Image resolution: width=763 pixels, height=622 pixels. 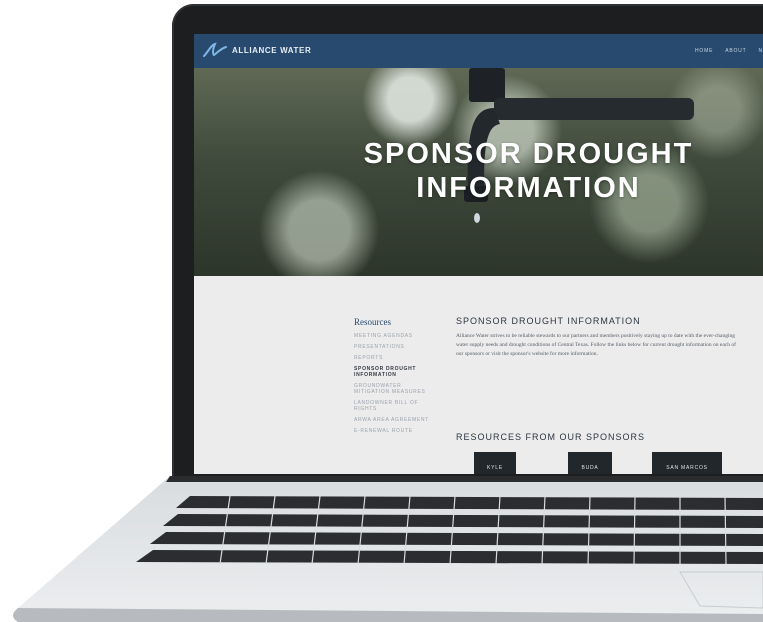 What do you see at coordinates (394, 336) in the screenshot?
I see `sidebar-item-meeting-agendas: MEETING AGENDAS` at bounding box center [394, 336].